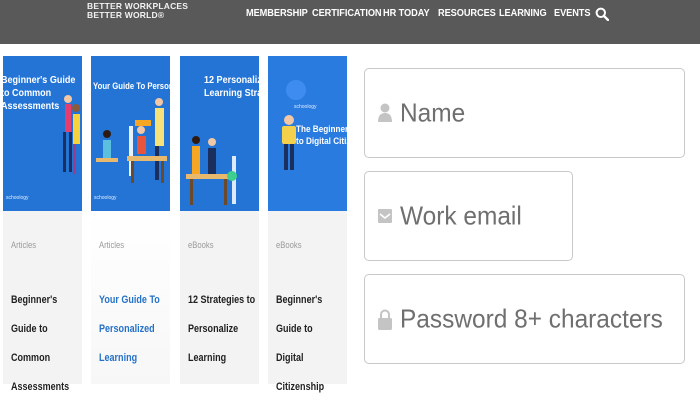  Describe the element at coordinates (48, 344) in the screenshot. I see `card-title: Beginner's Guide to Common Assessments` at that location.